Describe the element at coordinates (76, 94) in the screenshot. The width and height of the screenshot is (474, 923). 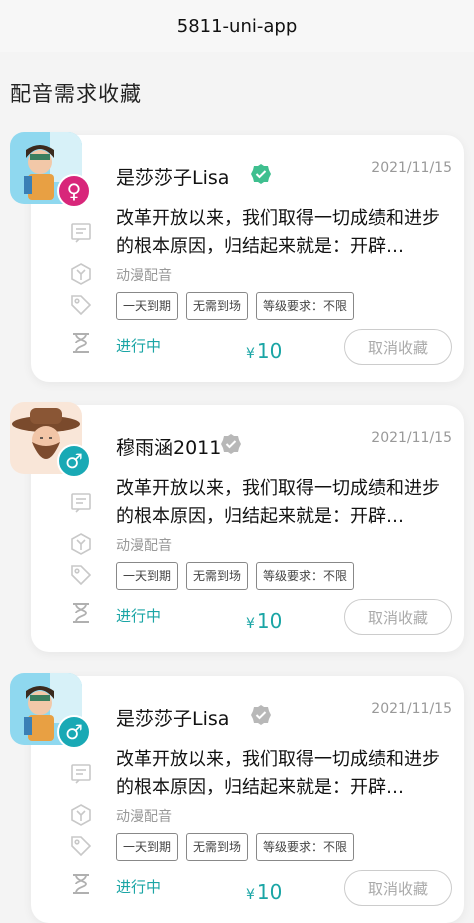
I see `page-title: 配音需求收藏` at that location.